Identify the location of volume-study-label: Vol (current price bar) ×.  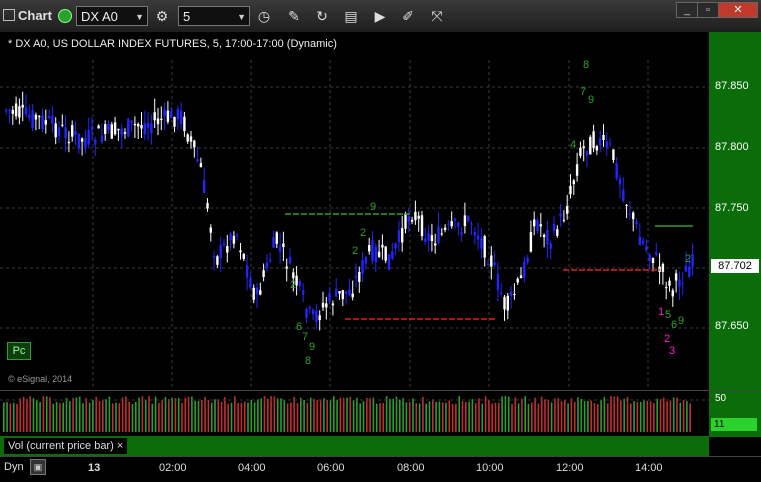
(66, 446).